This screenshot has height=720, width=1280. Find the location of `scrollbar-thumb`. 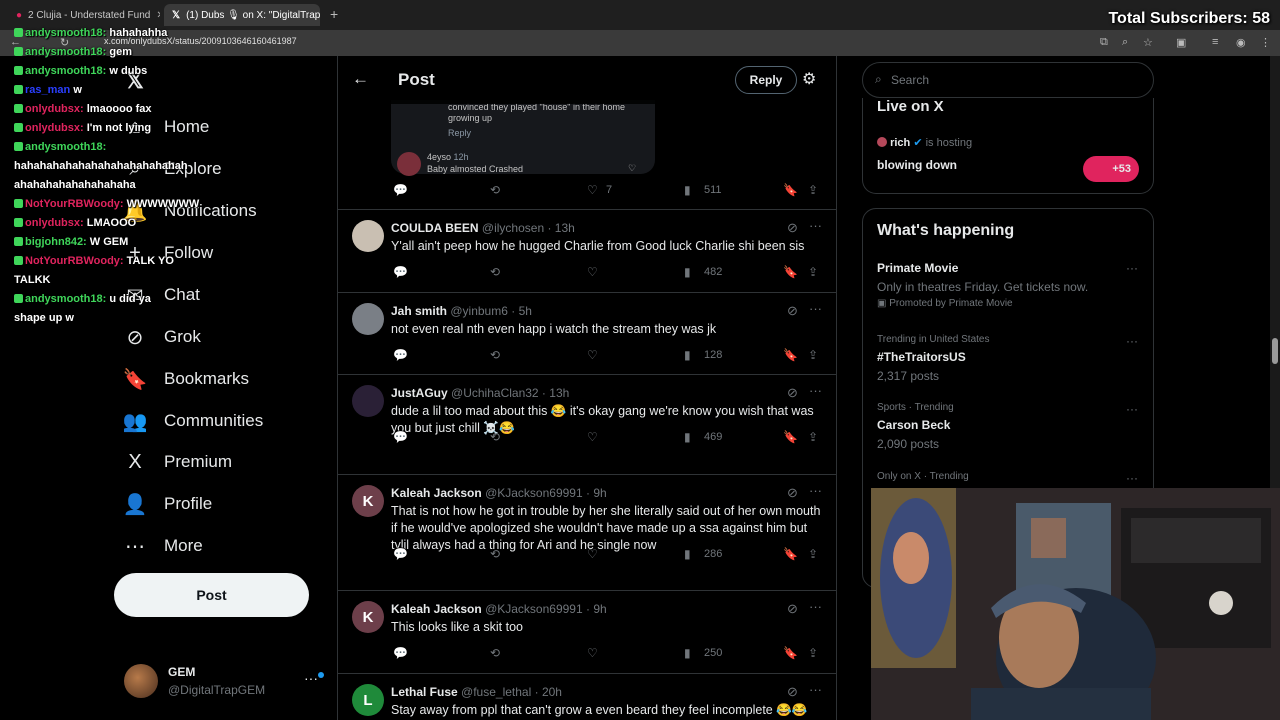

scrollbar-thumb is located at coordinates (1275, 351).